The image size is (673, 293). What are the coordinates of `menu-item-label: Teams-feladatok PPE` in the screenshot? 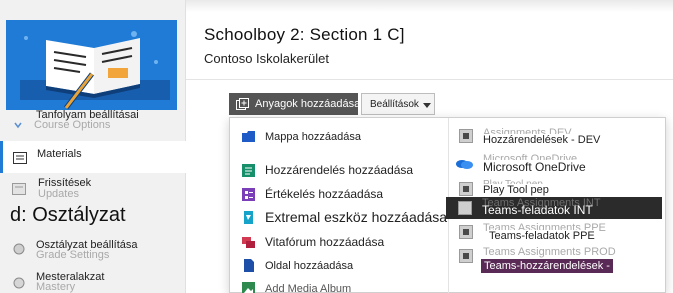 It's located at (542, 236).